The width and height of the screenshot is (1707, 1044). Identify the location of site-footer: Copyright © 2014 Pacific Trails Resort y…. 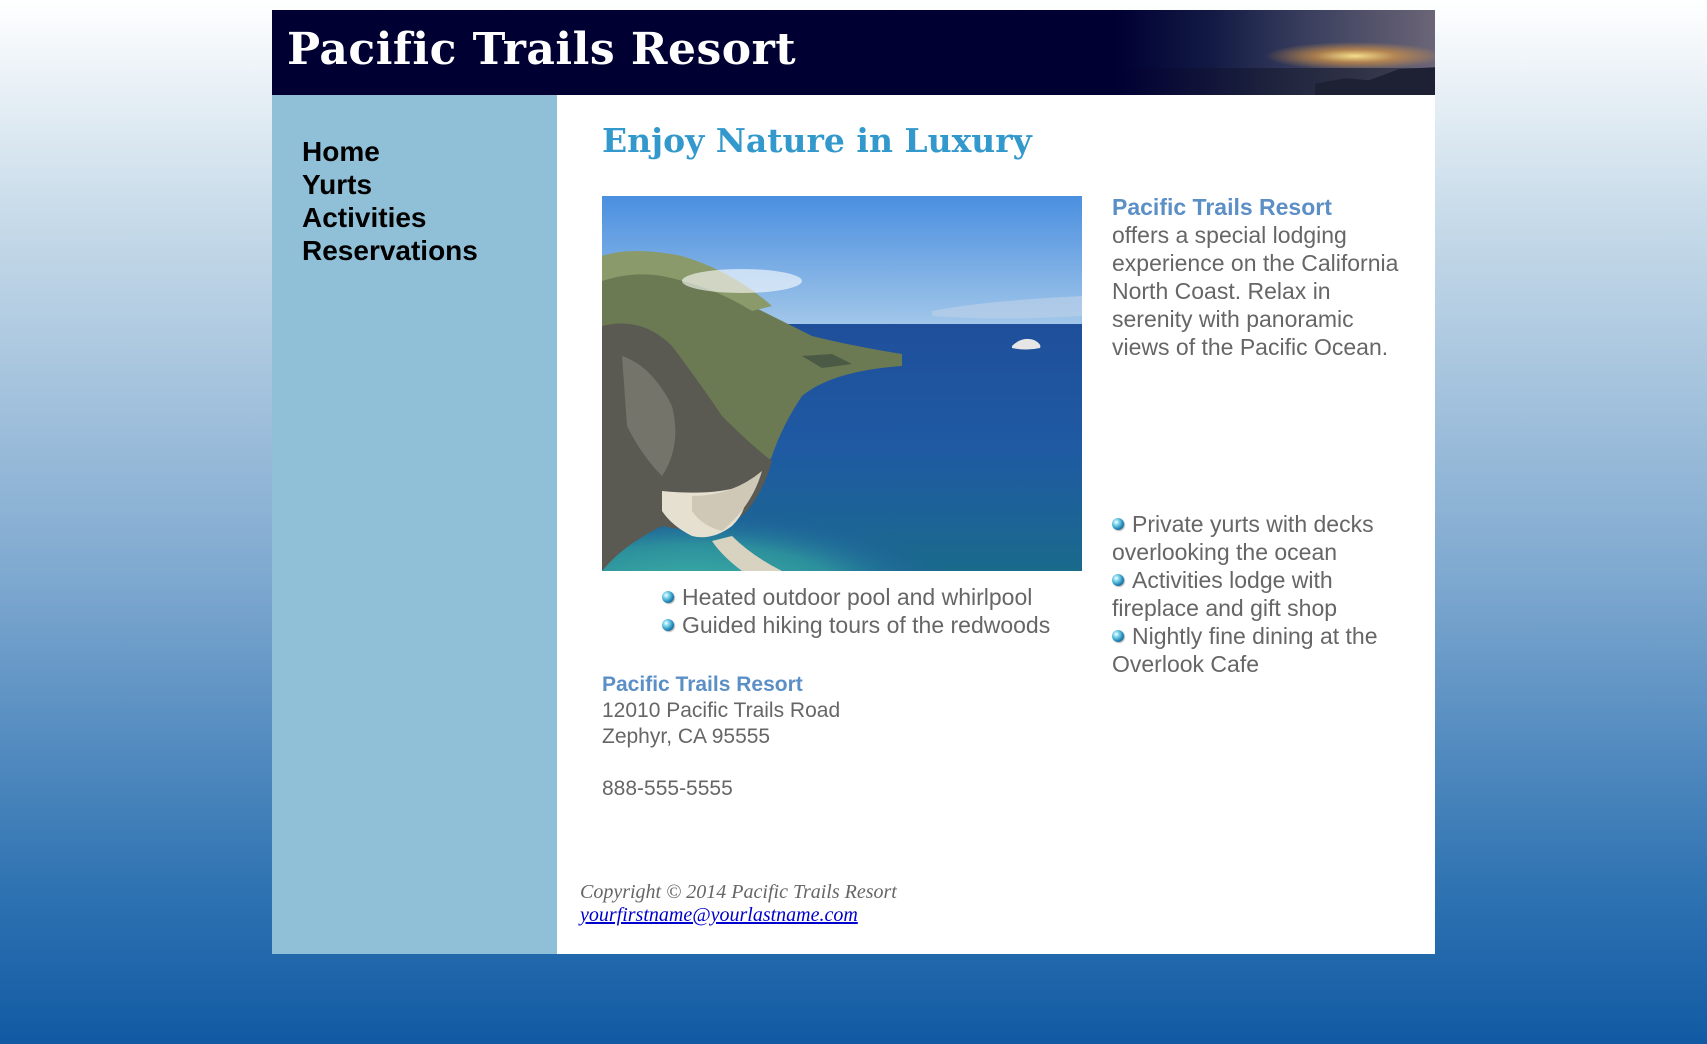
(738, 904).